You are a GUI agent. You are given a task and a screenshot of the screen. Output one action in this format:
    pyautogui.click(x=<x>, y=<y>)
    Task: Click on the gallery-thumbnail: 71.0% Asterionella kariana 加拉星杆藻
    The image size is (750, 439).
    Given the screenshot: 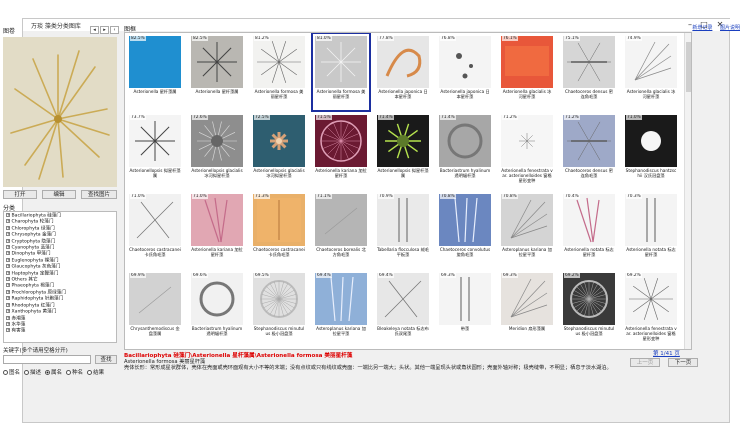 What is the action you would take?
    pyautogui.click(x=217, y=230)
    